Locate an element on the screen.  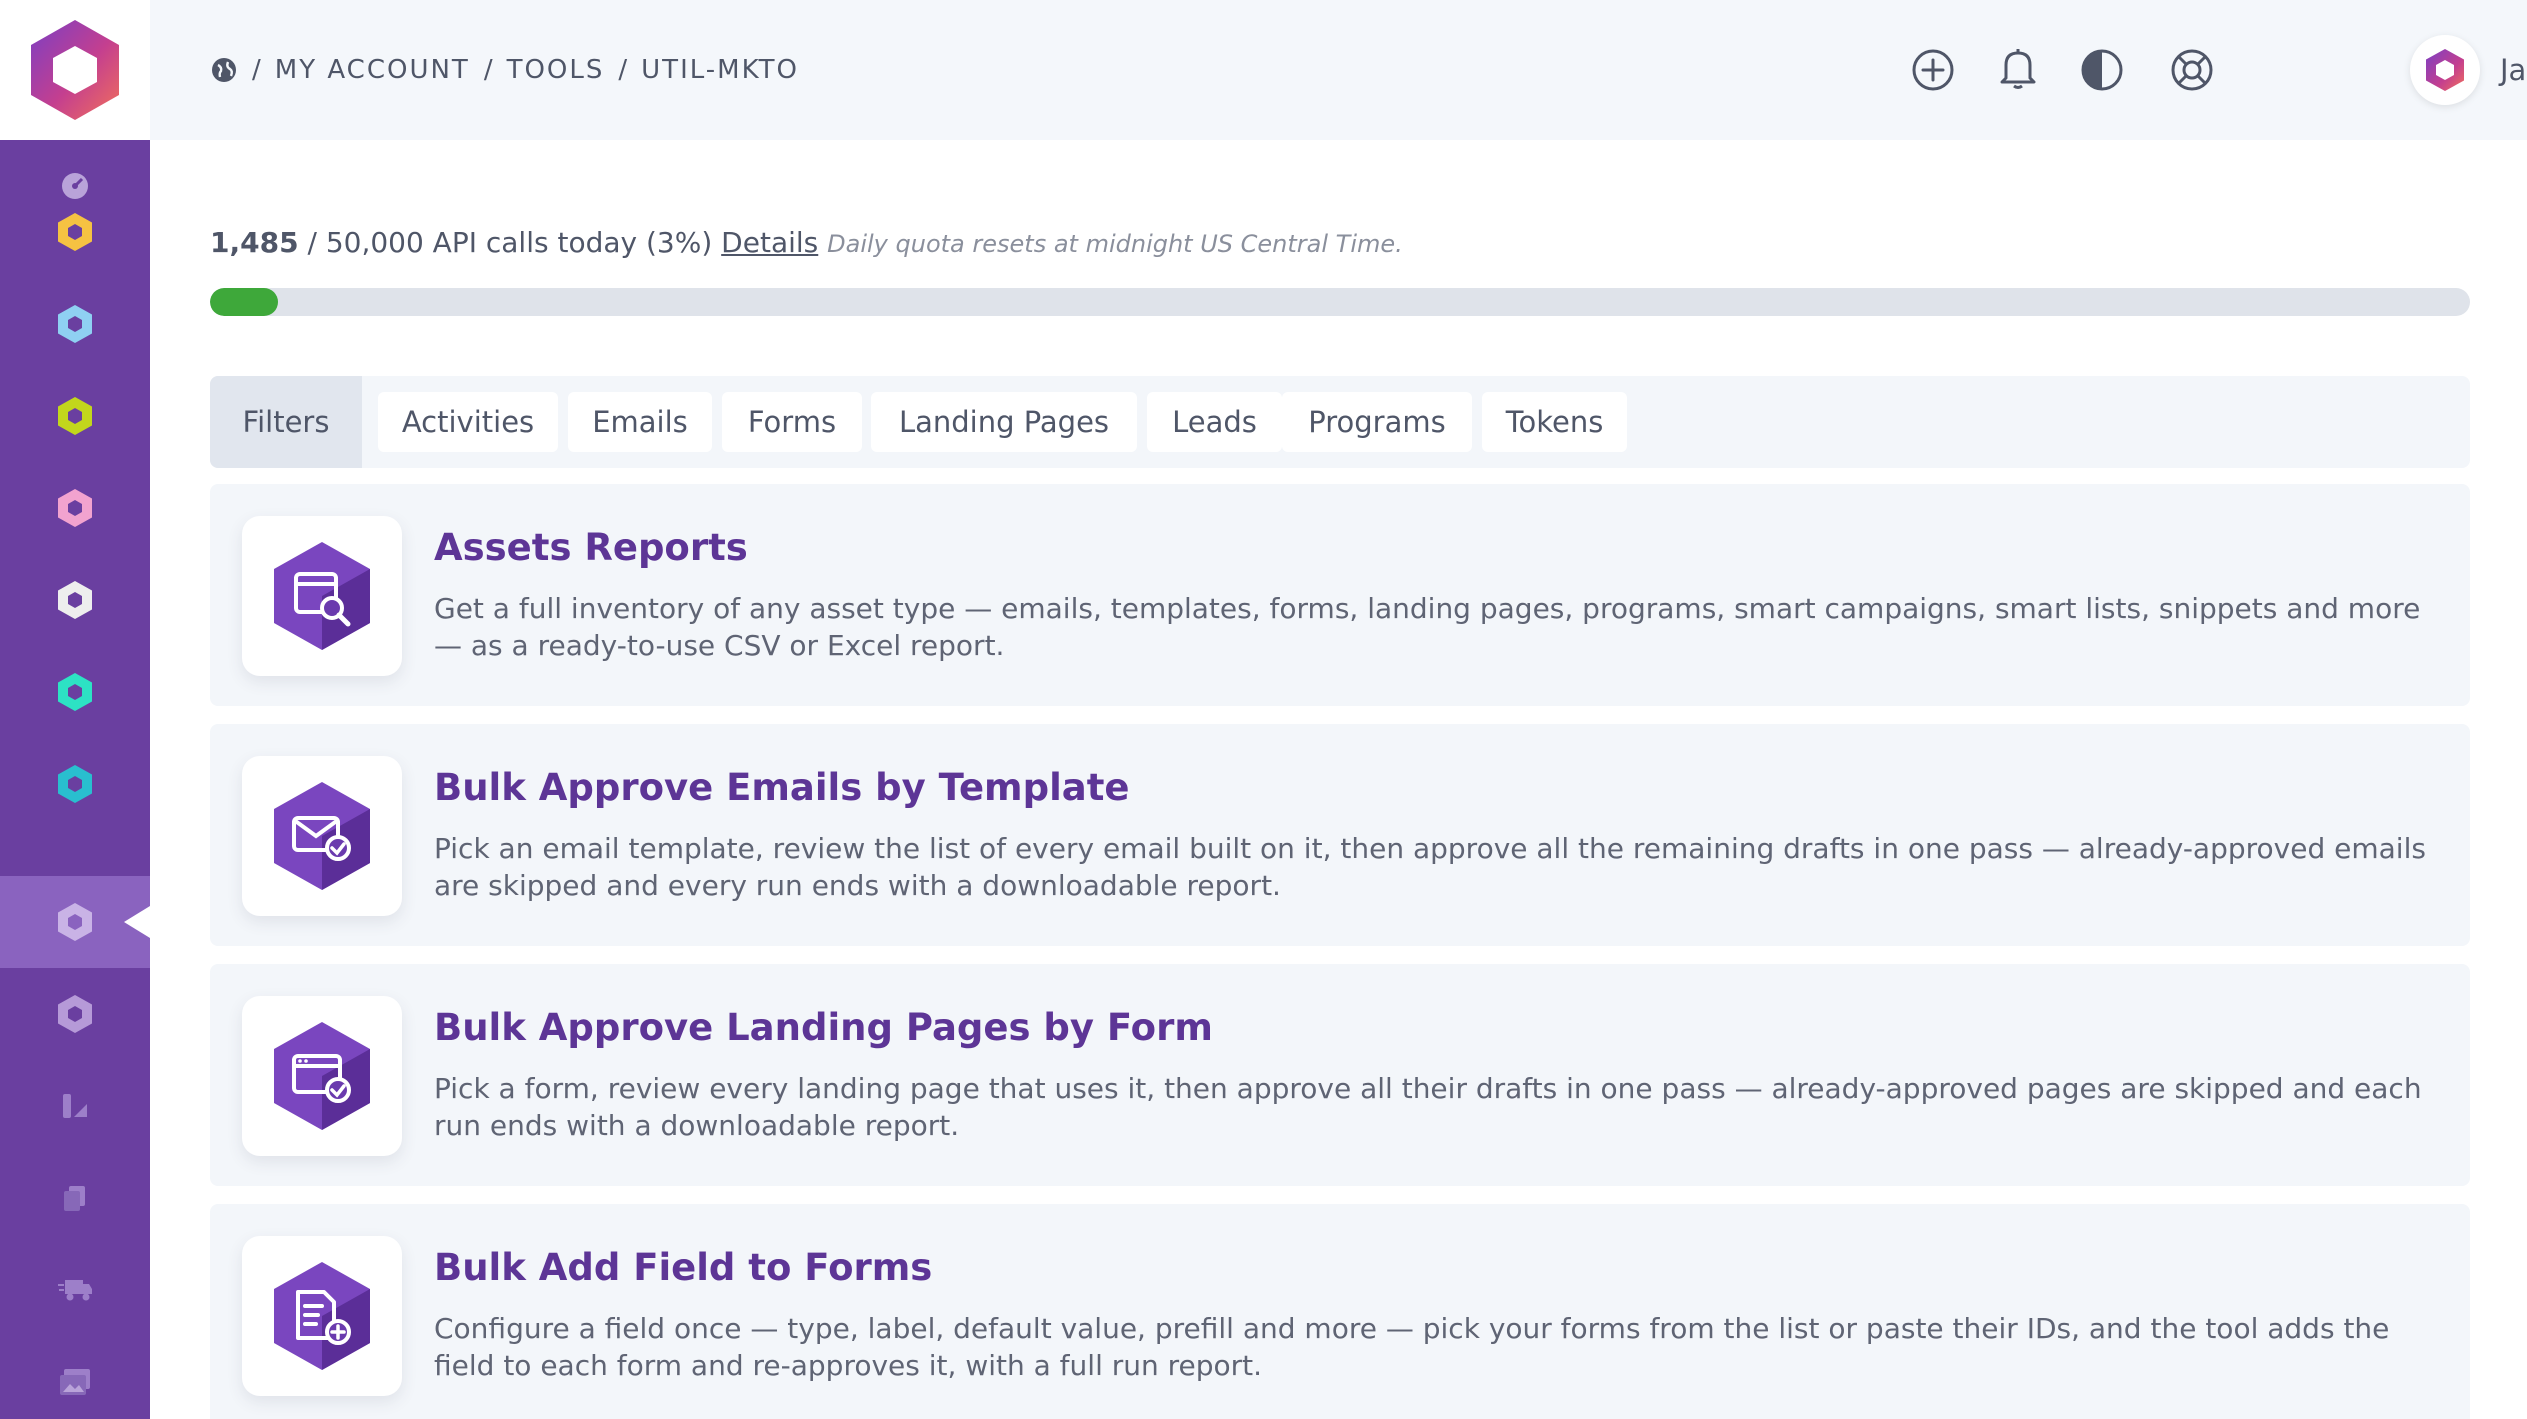
tool-title: Bulk Add Field to Forms is located at coordinates (683, 1267).